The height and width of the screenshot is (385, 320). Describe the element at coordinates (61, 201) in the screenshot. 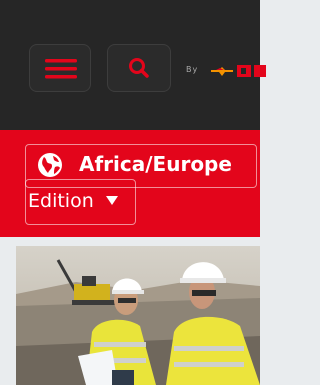

I see `edition-label: Edition` at that location.